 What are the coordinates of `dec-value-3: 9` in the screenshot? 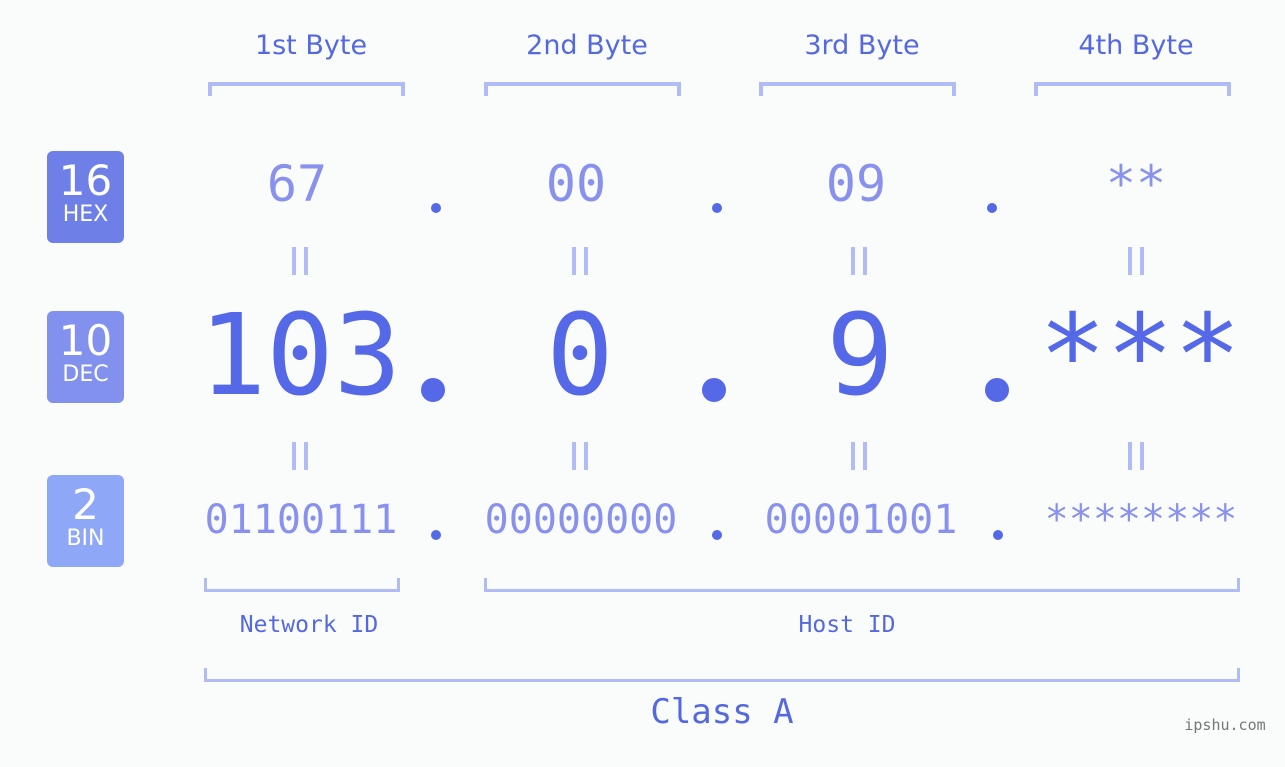 It's located at (860, 356).